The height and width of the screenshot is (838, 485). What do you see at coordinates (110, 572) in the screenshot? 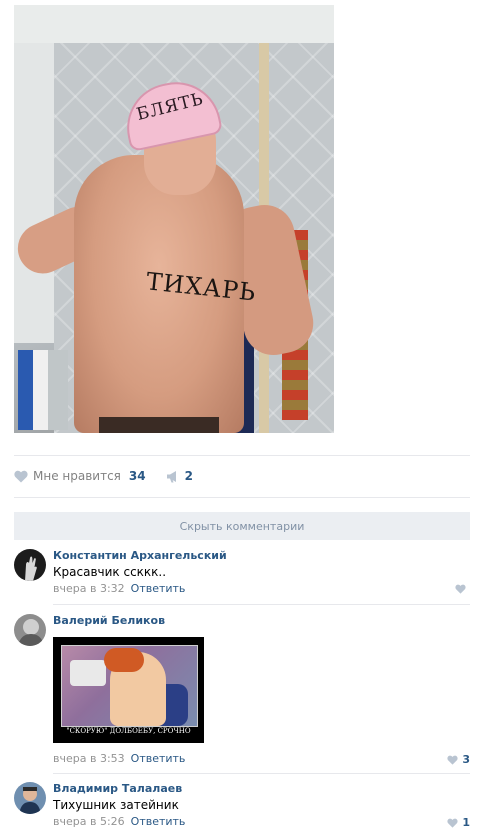
I see `comment-text: Красавчик ссккк..` at bounding box center [110, 572].